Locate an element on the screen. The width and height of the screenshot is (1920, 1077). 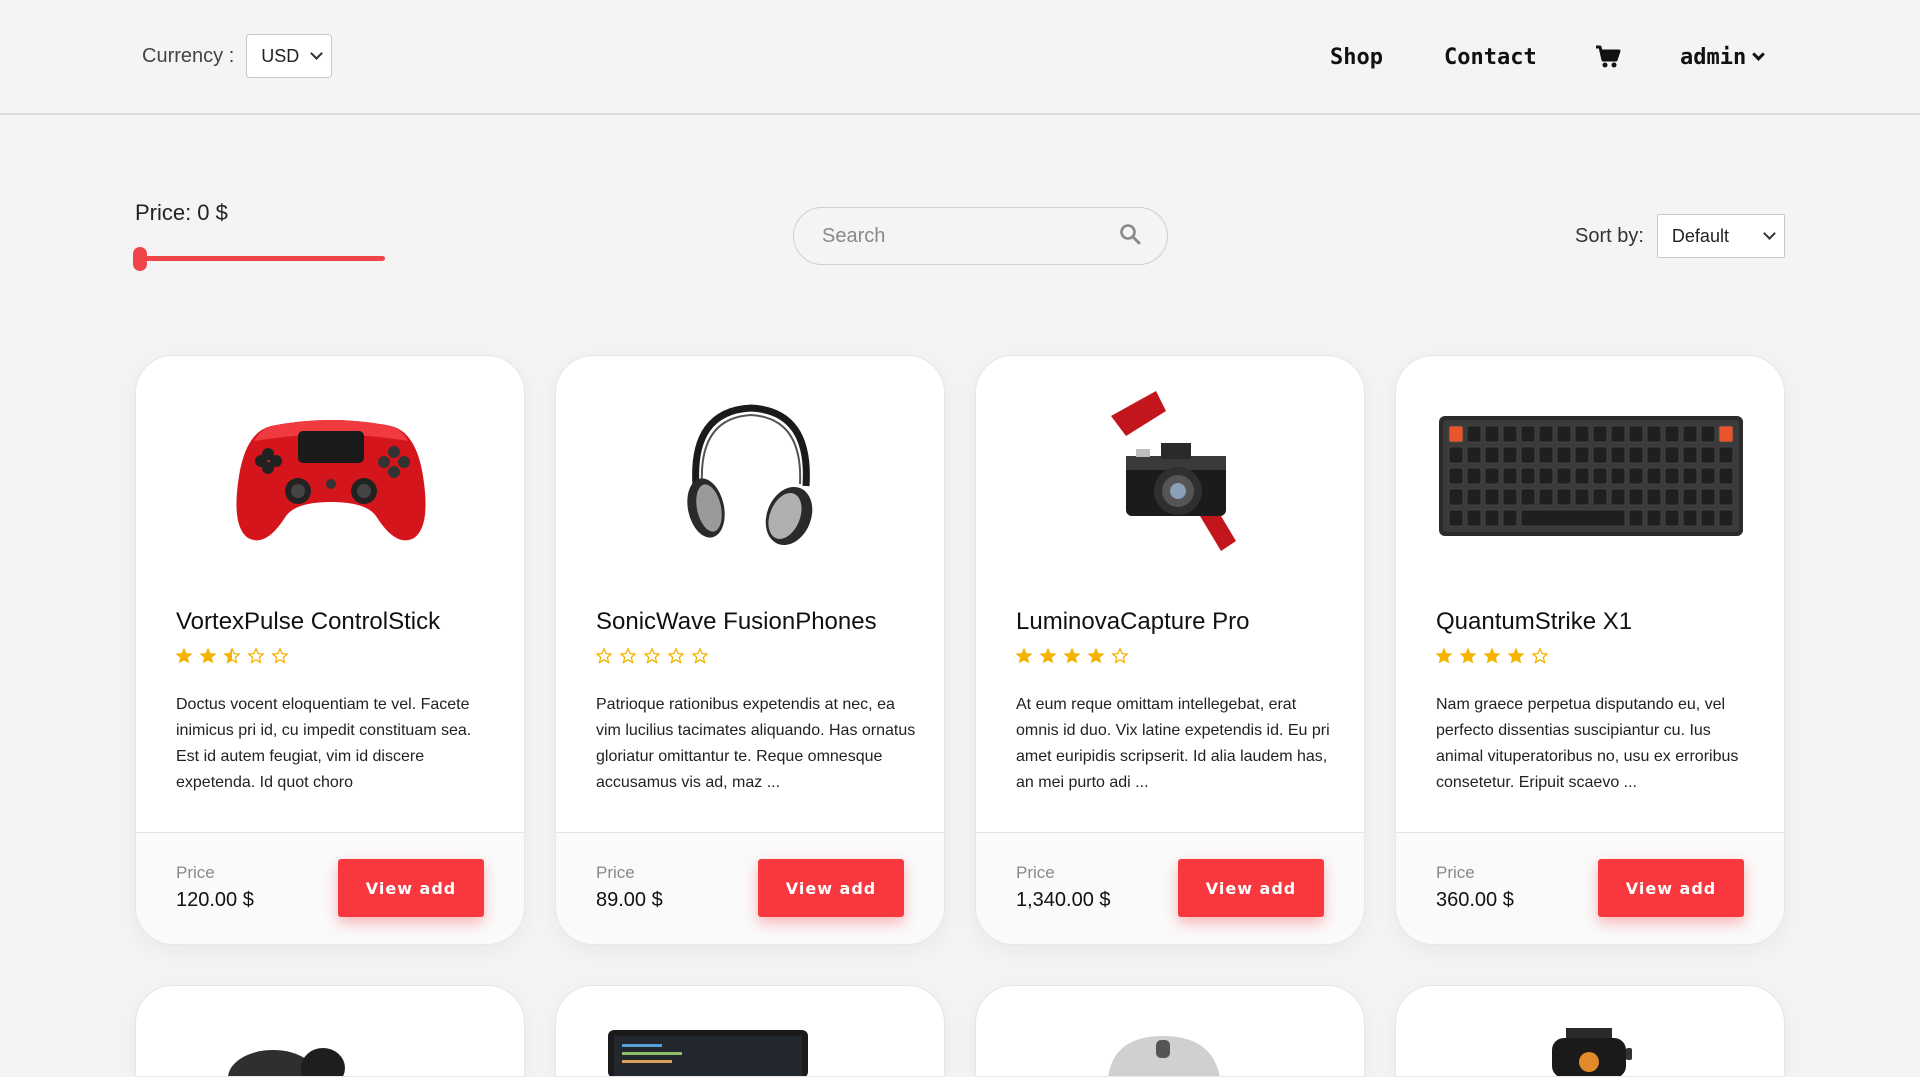
user-name: admin is located at coordinates (1713, 57).